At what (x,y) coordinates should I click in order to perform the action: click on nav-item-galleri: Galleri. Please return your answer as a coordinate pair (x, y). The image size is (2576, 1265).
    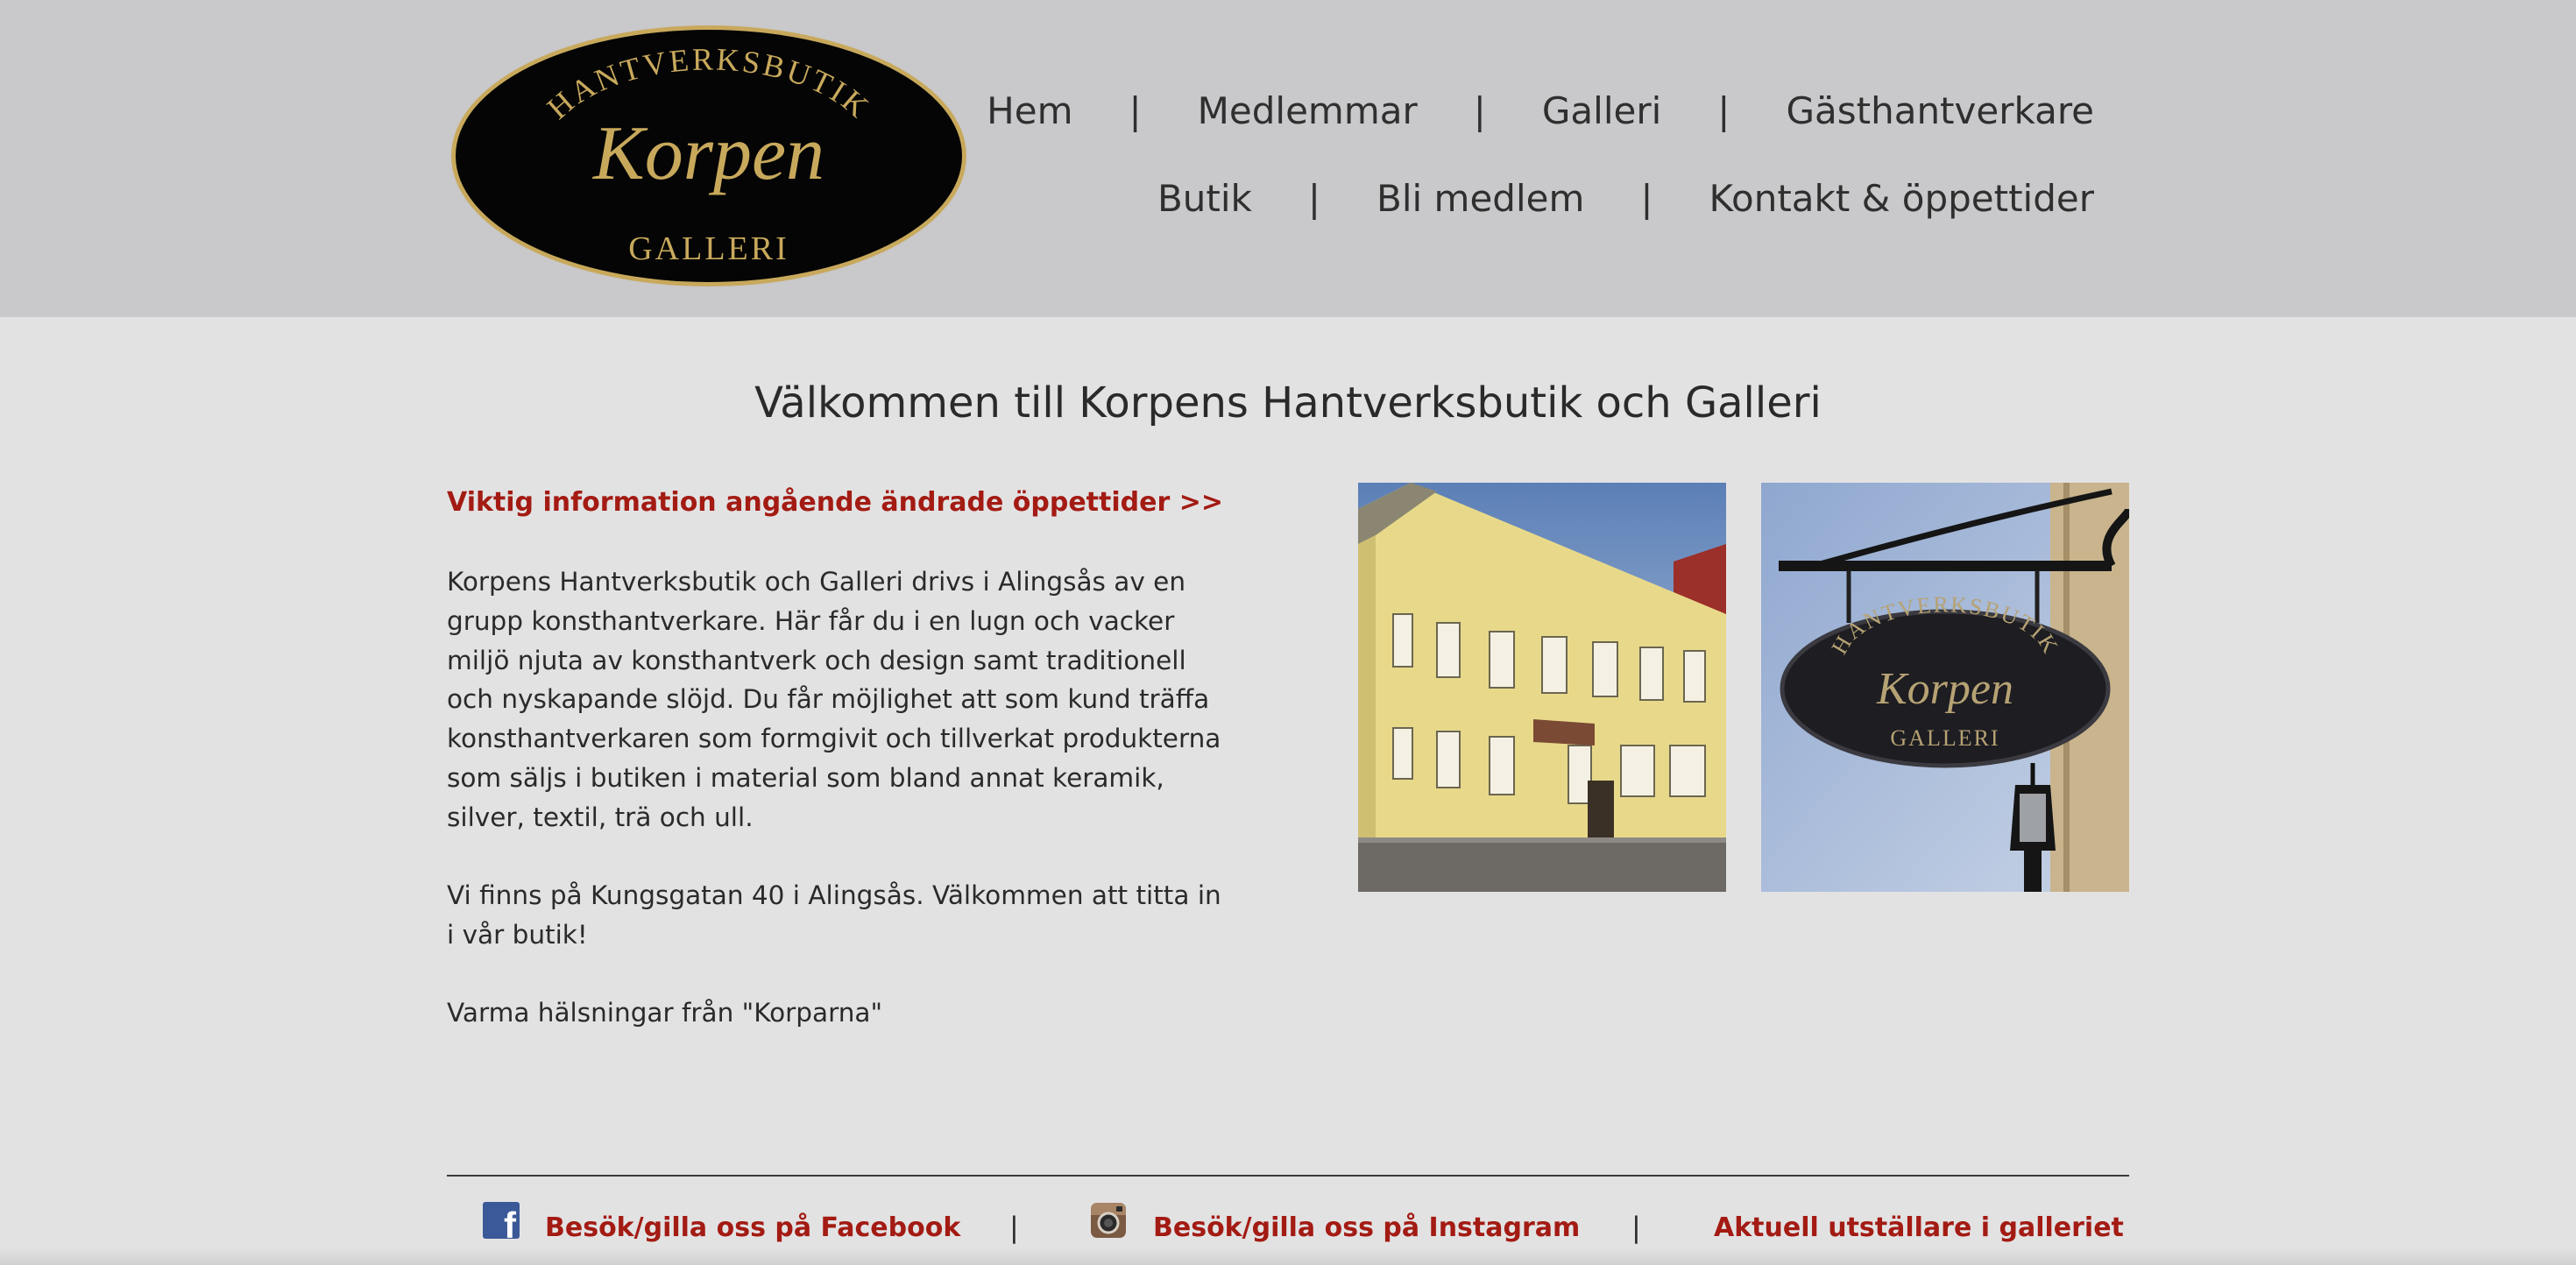
    Looking at the image, I should click on (1601, 111).